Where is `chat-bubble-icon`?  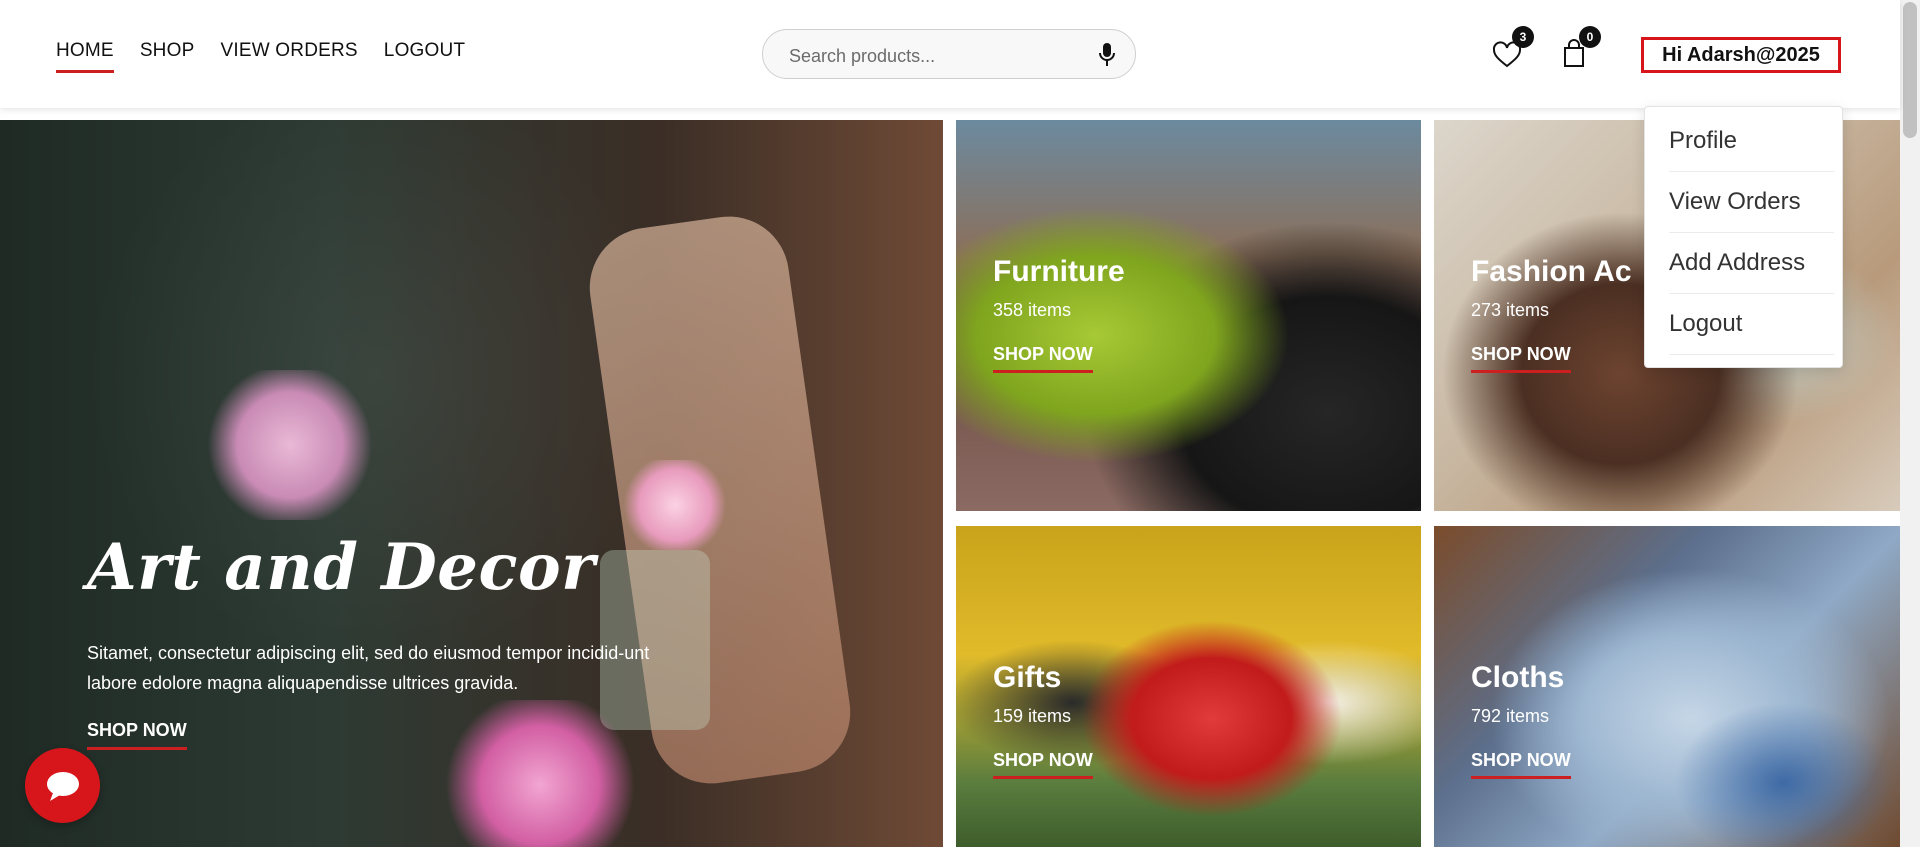 chat-bubble-icon is located at coordinates (63, 786).